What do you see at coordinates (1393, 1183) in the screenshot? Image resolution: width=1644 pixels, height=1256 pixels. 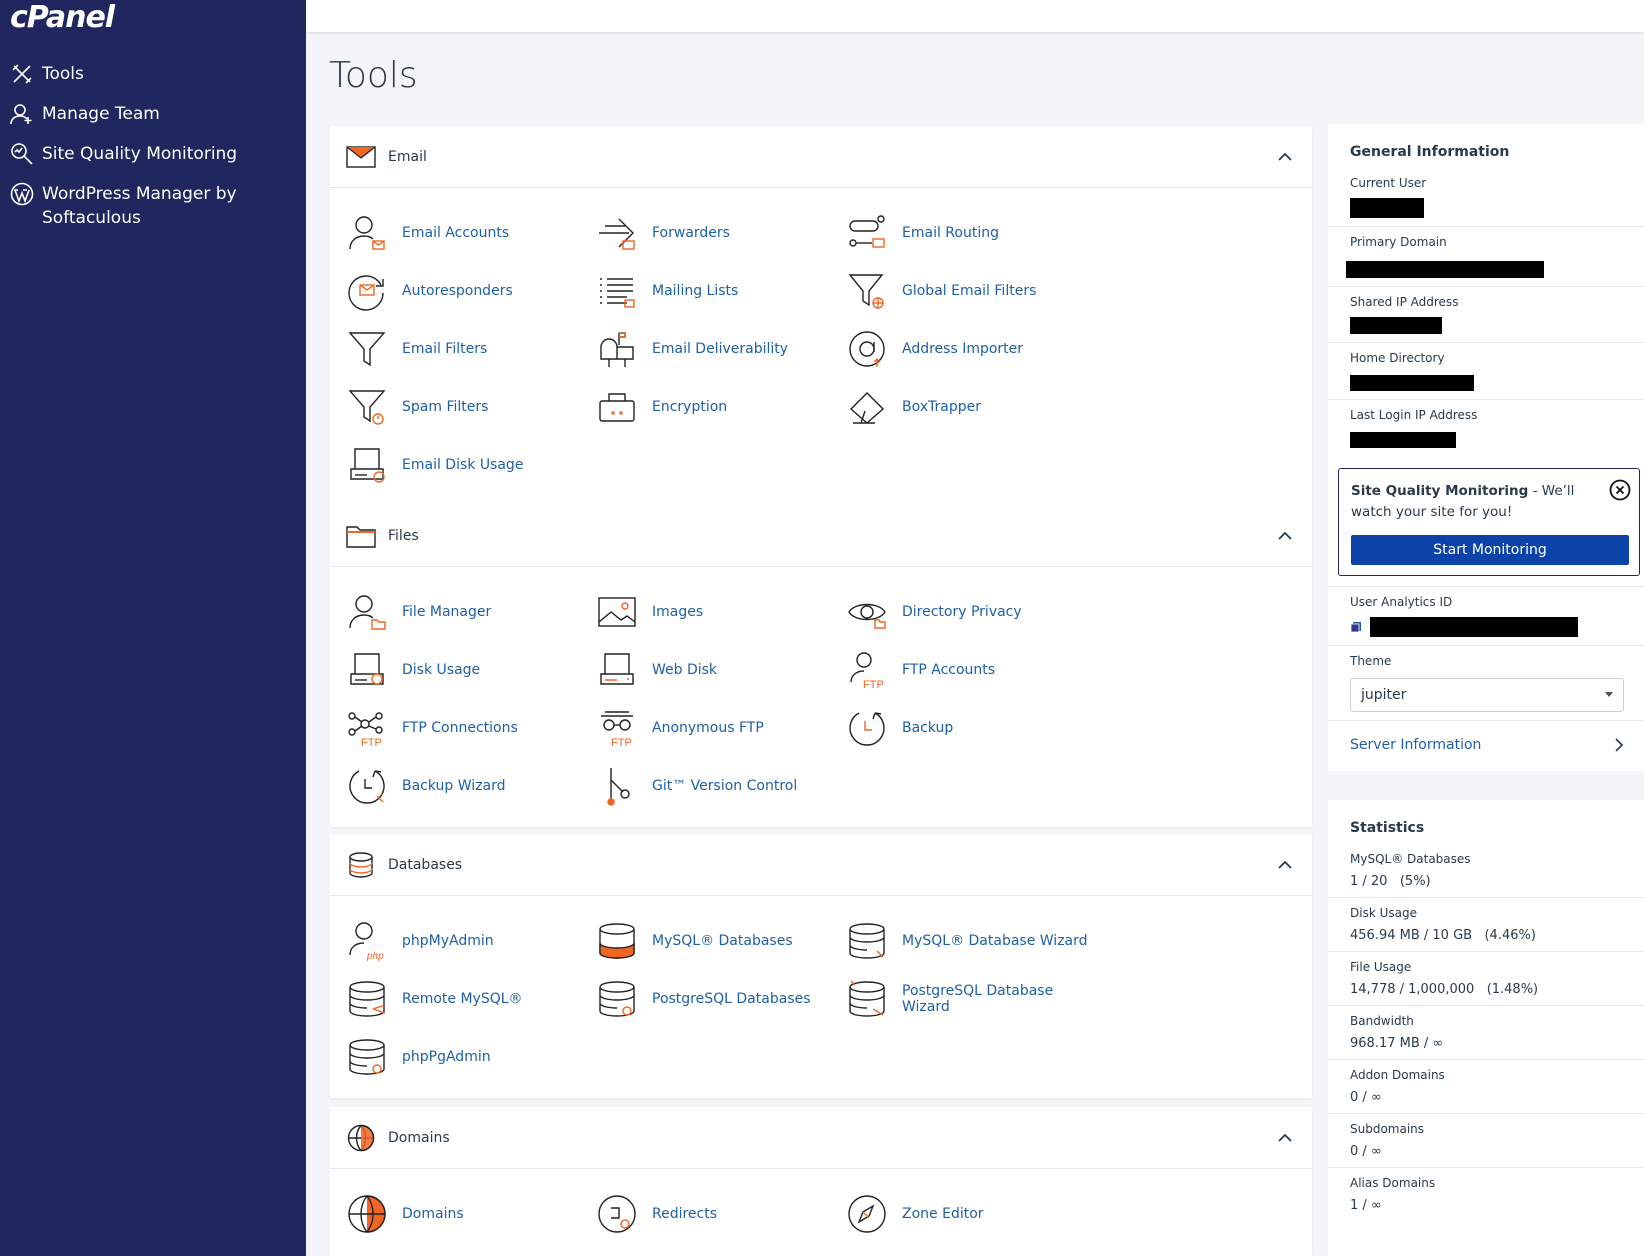 I see `stat-label: Alias Domains` at bounding box center [1393, 1183].